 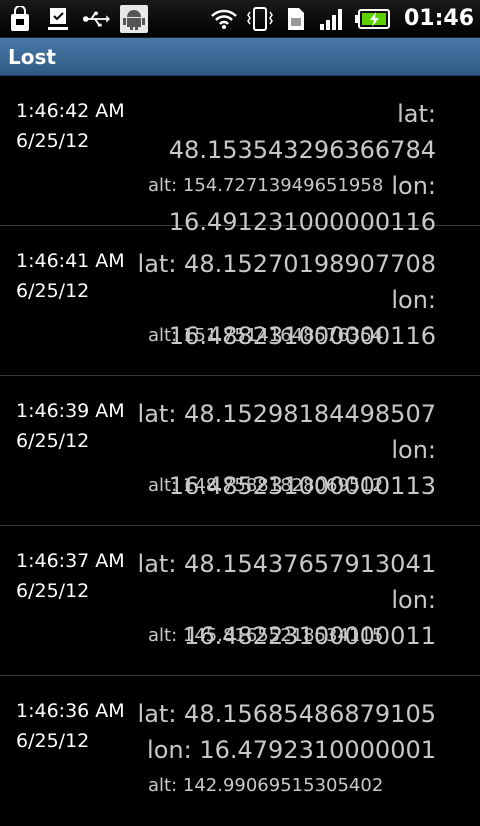 What do you see at coordinates (70, 126) in the screenshot?
I see `timestamp: 1:46:42 AM 6/25/12` at bounding box center [70, 126].